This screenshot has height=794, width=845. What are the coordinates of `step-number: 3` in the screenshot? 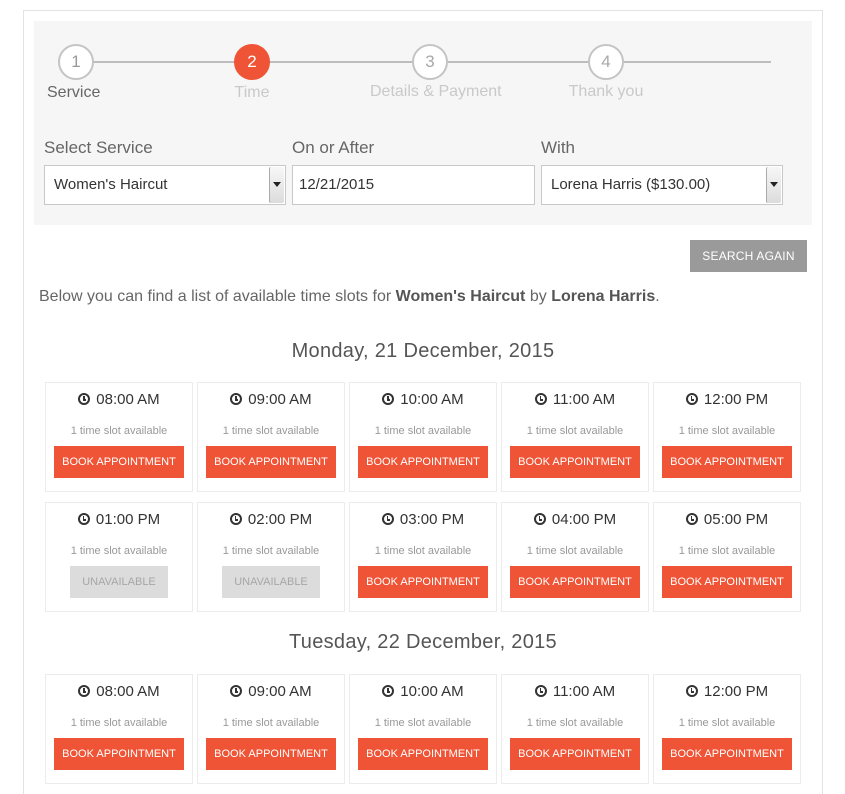 It's located at (430, 62).